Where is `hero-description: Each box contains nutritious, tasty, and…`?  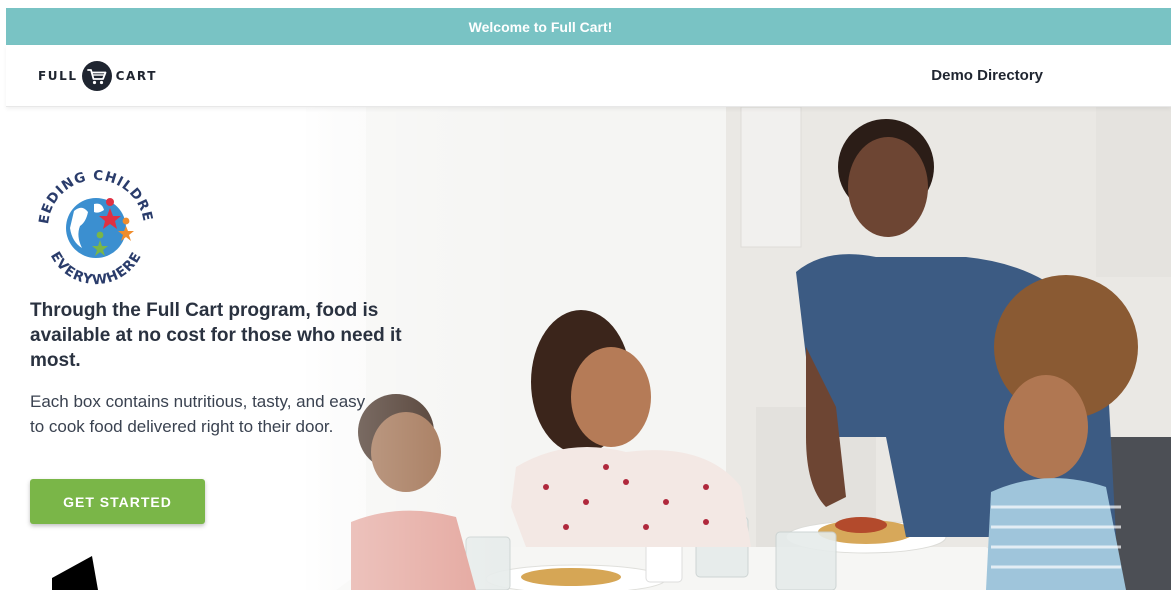
hero-description: Each box contains nutritious, tasty, and… is located at coordinates (198, 414).